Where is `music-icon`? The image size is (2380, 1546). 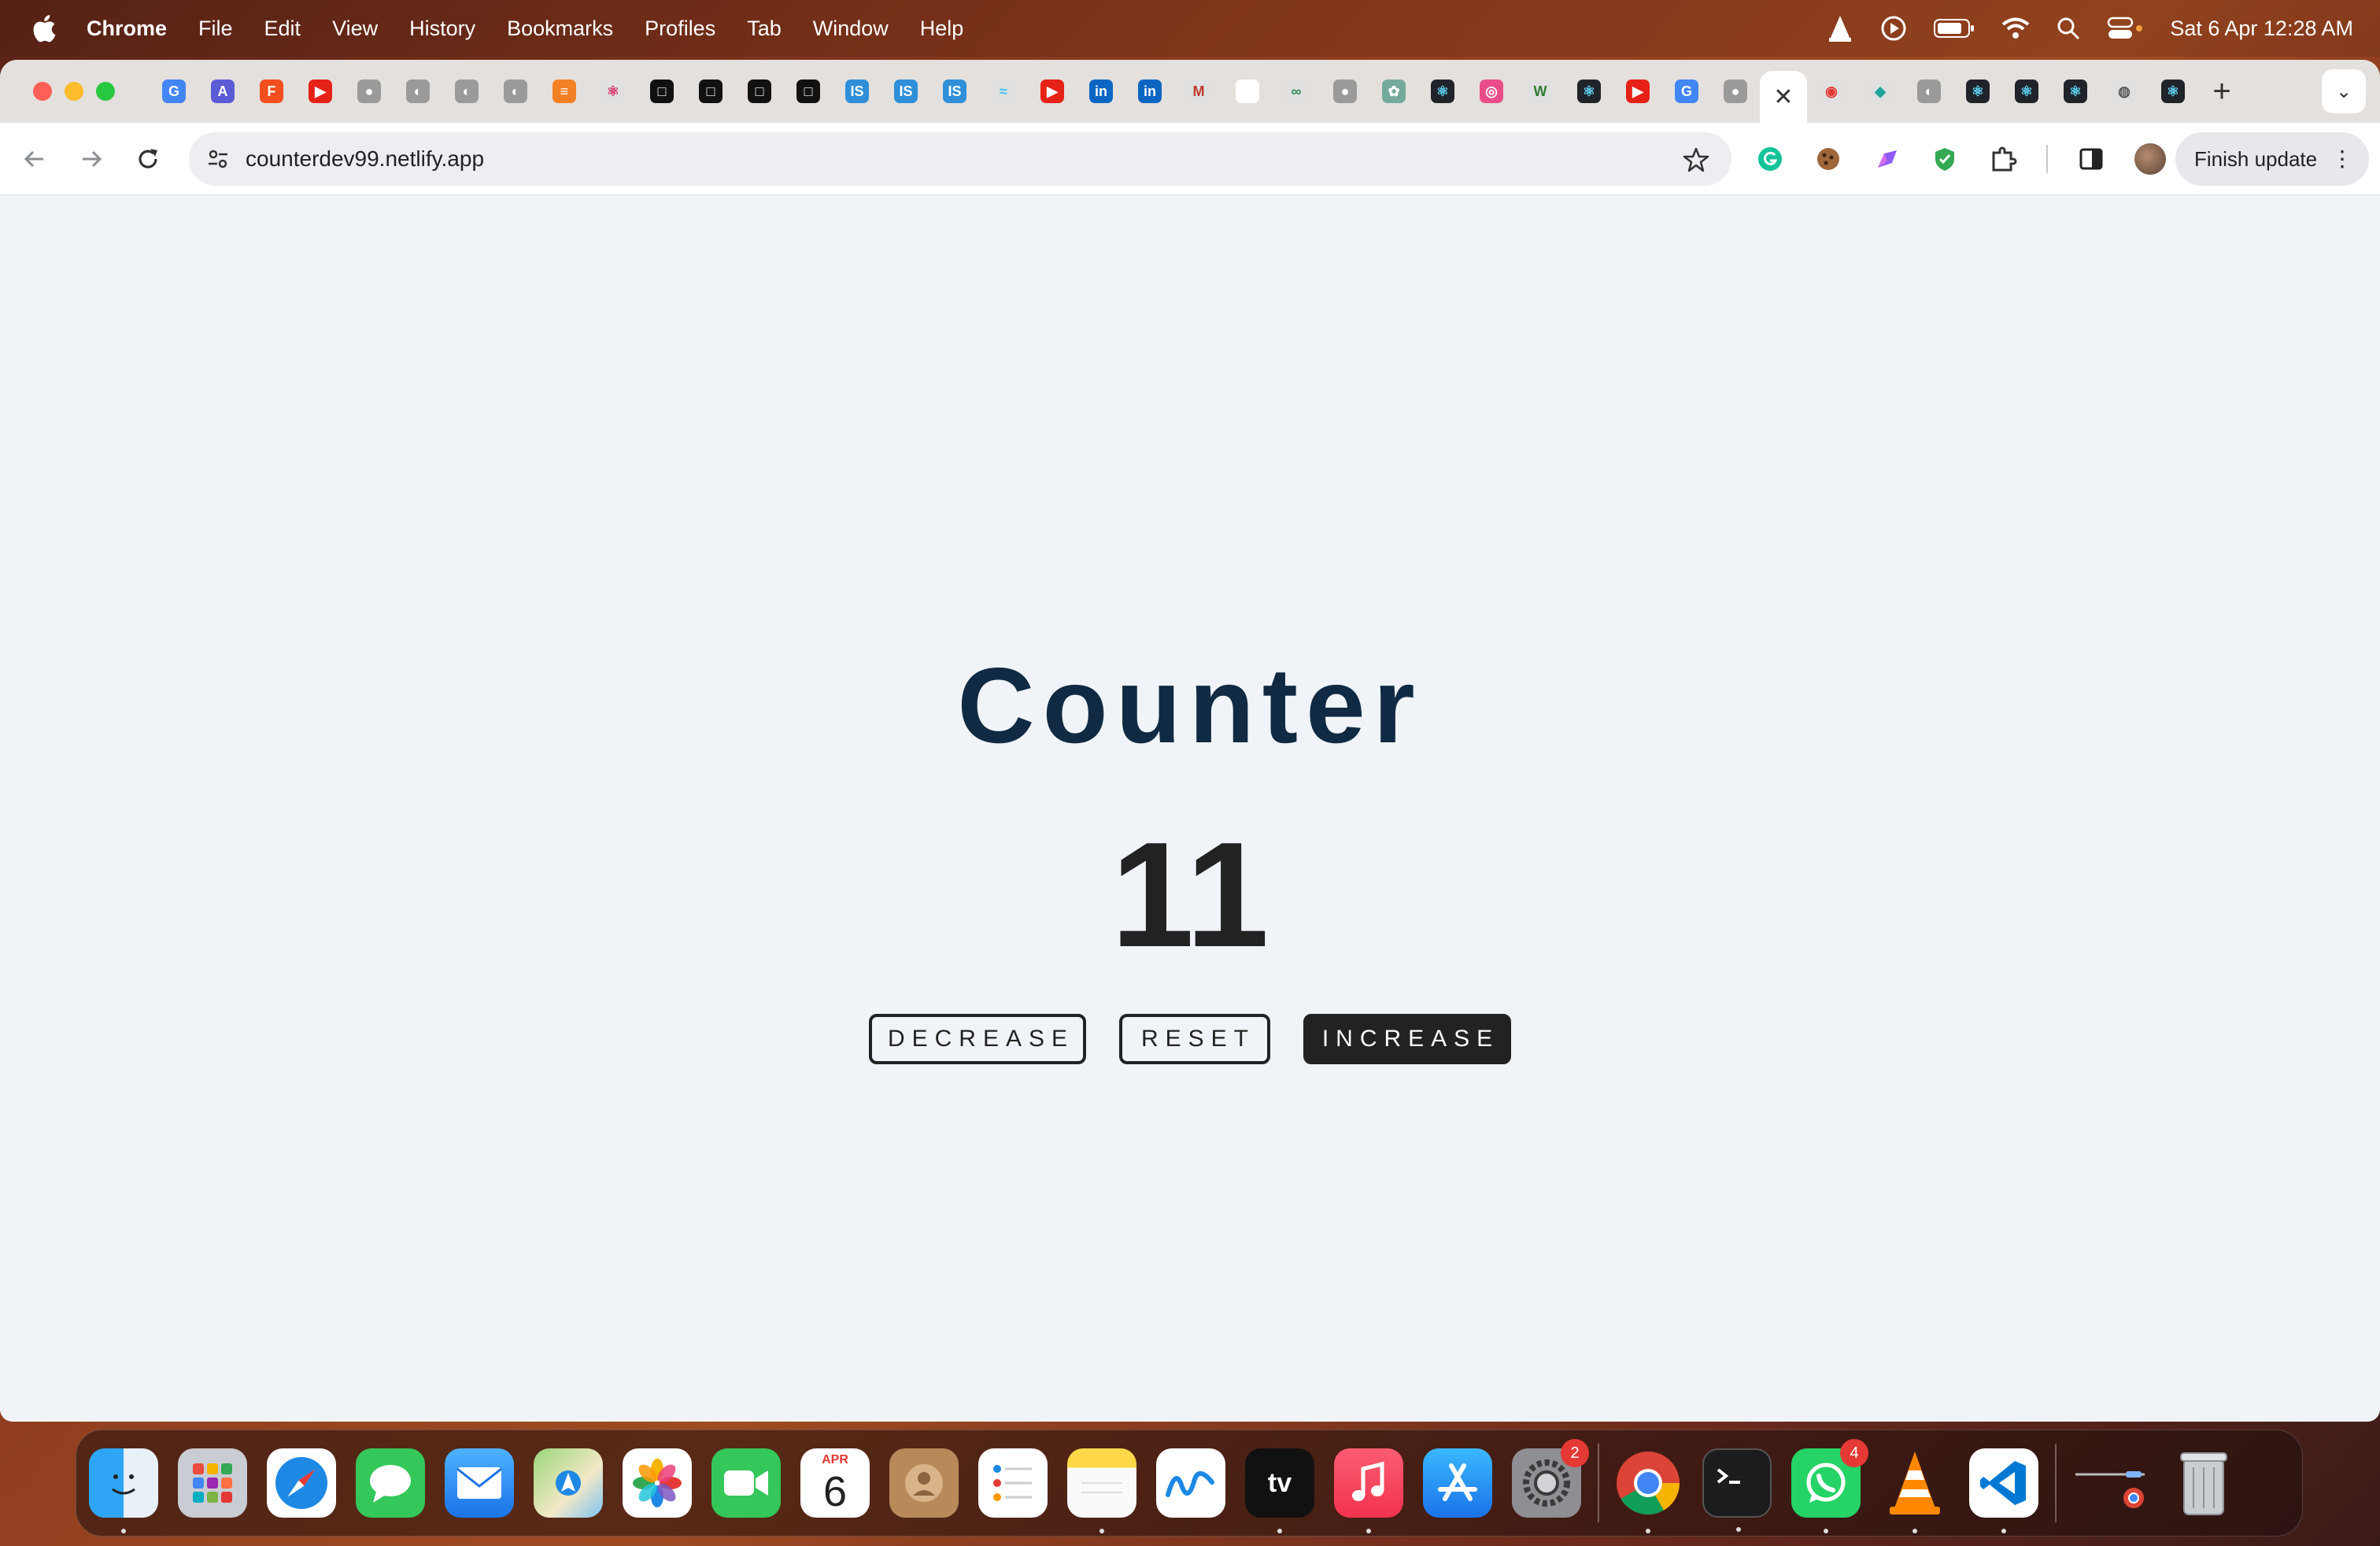
music-icon is located at coordinates (1368, 1490).